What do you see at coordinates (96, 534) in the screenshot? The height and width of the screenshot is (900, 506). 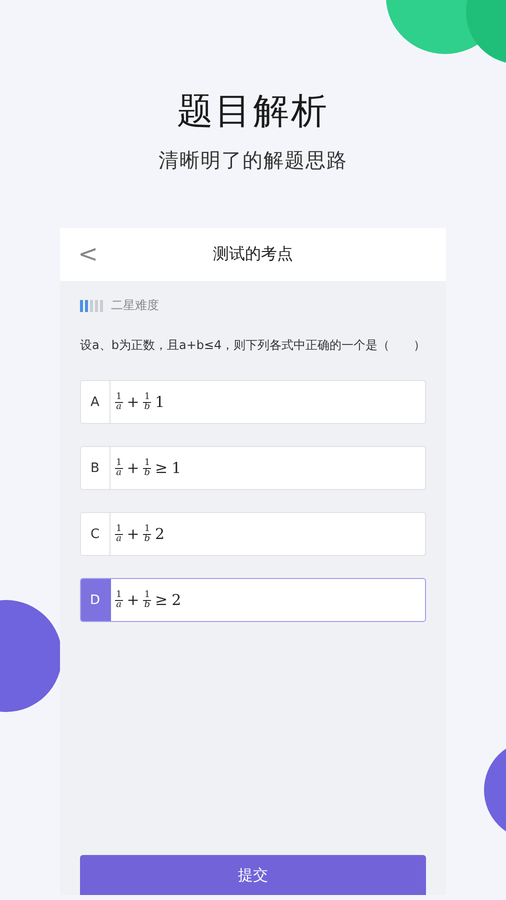 I see `option-letter: C` at bounding box center [96, 534].